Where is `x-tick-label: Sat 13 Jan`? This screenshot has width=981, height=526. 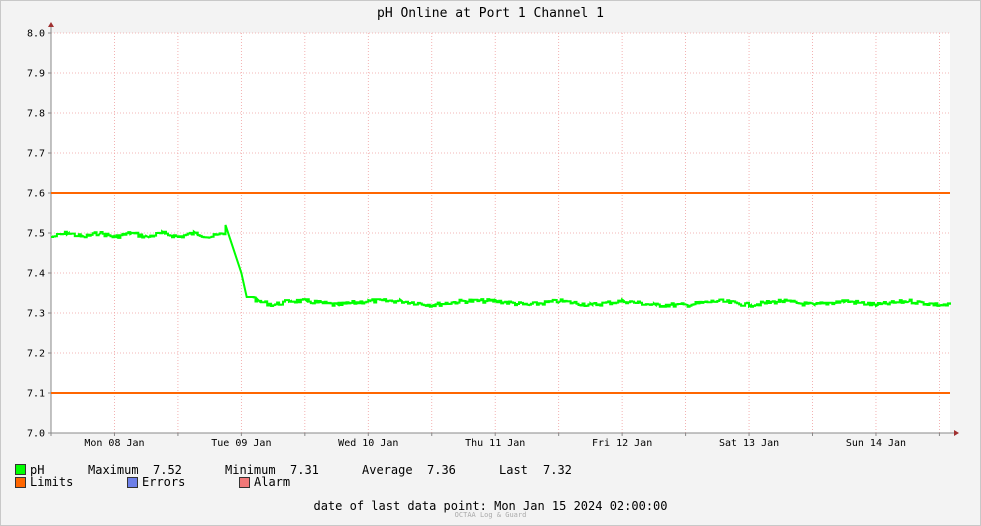
x-tick-label: Sat 13 Jan is located at coordinates (749, 443).